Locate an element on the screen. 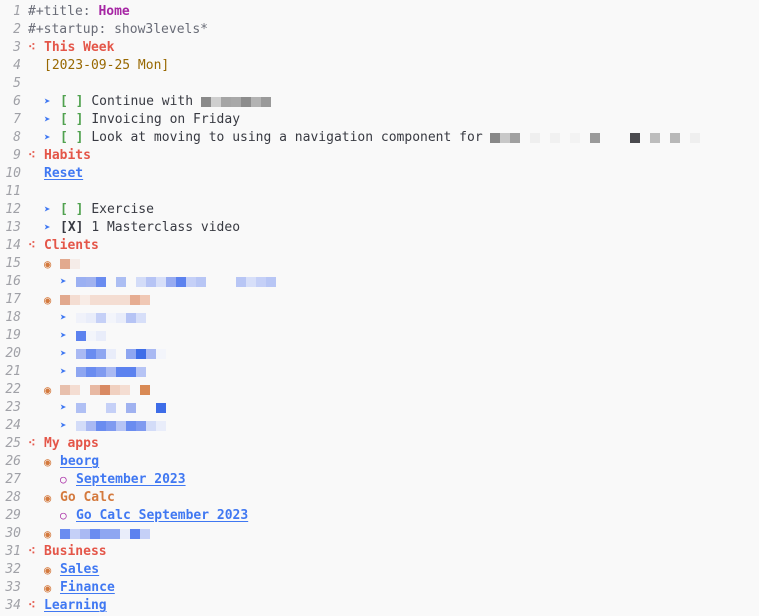 The image size is (759, 616). line-25: 25 ⁖ My apps is located at coordinates (379, 444).